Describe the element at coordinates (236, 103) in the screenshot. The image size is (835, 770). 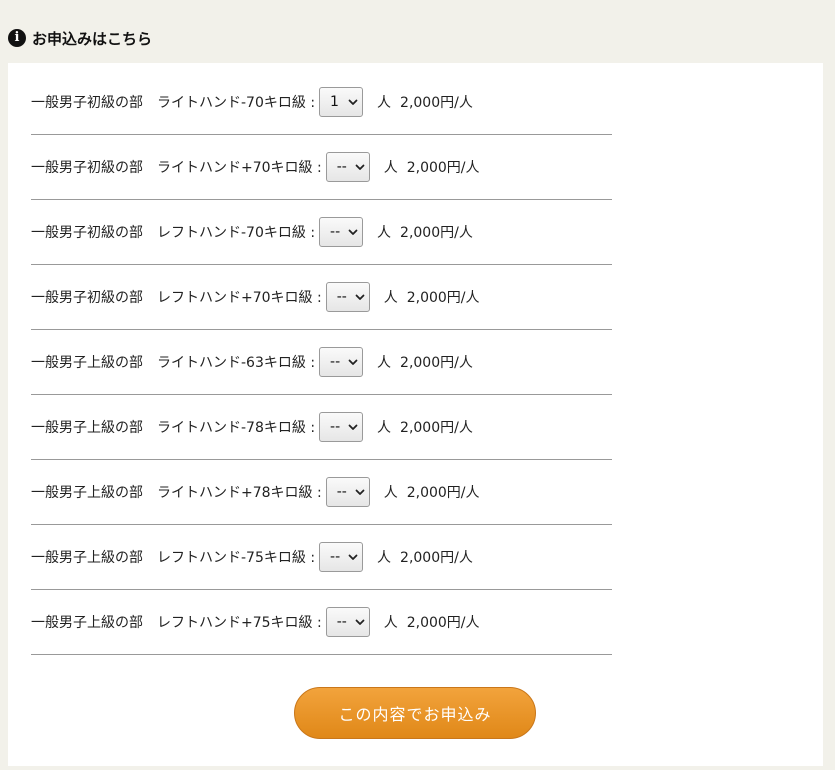
I see `event-label: ライトハンド-70キロ級 :` at that location.